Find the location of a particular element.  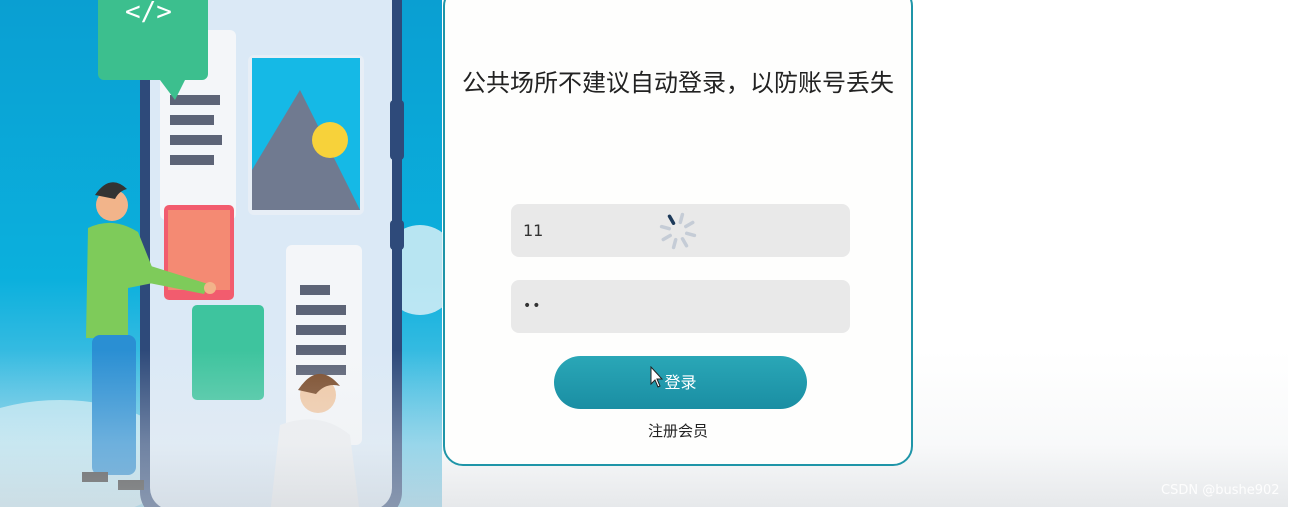

watermark: CSDN @bushe902 is located at coordinates (1220, 490).